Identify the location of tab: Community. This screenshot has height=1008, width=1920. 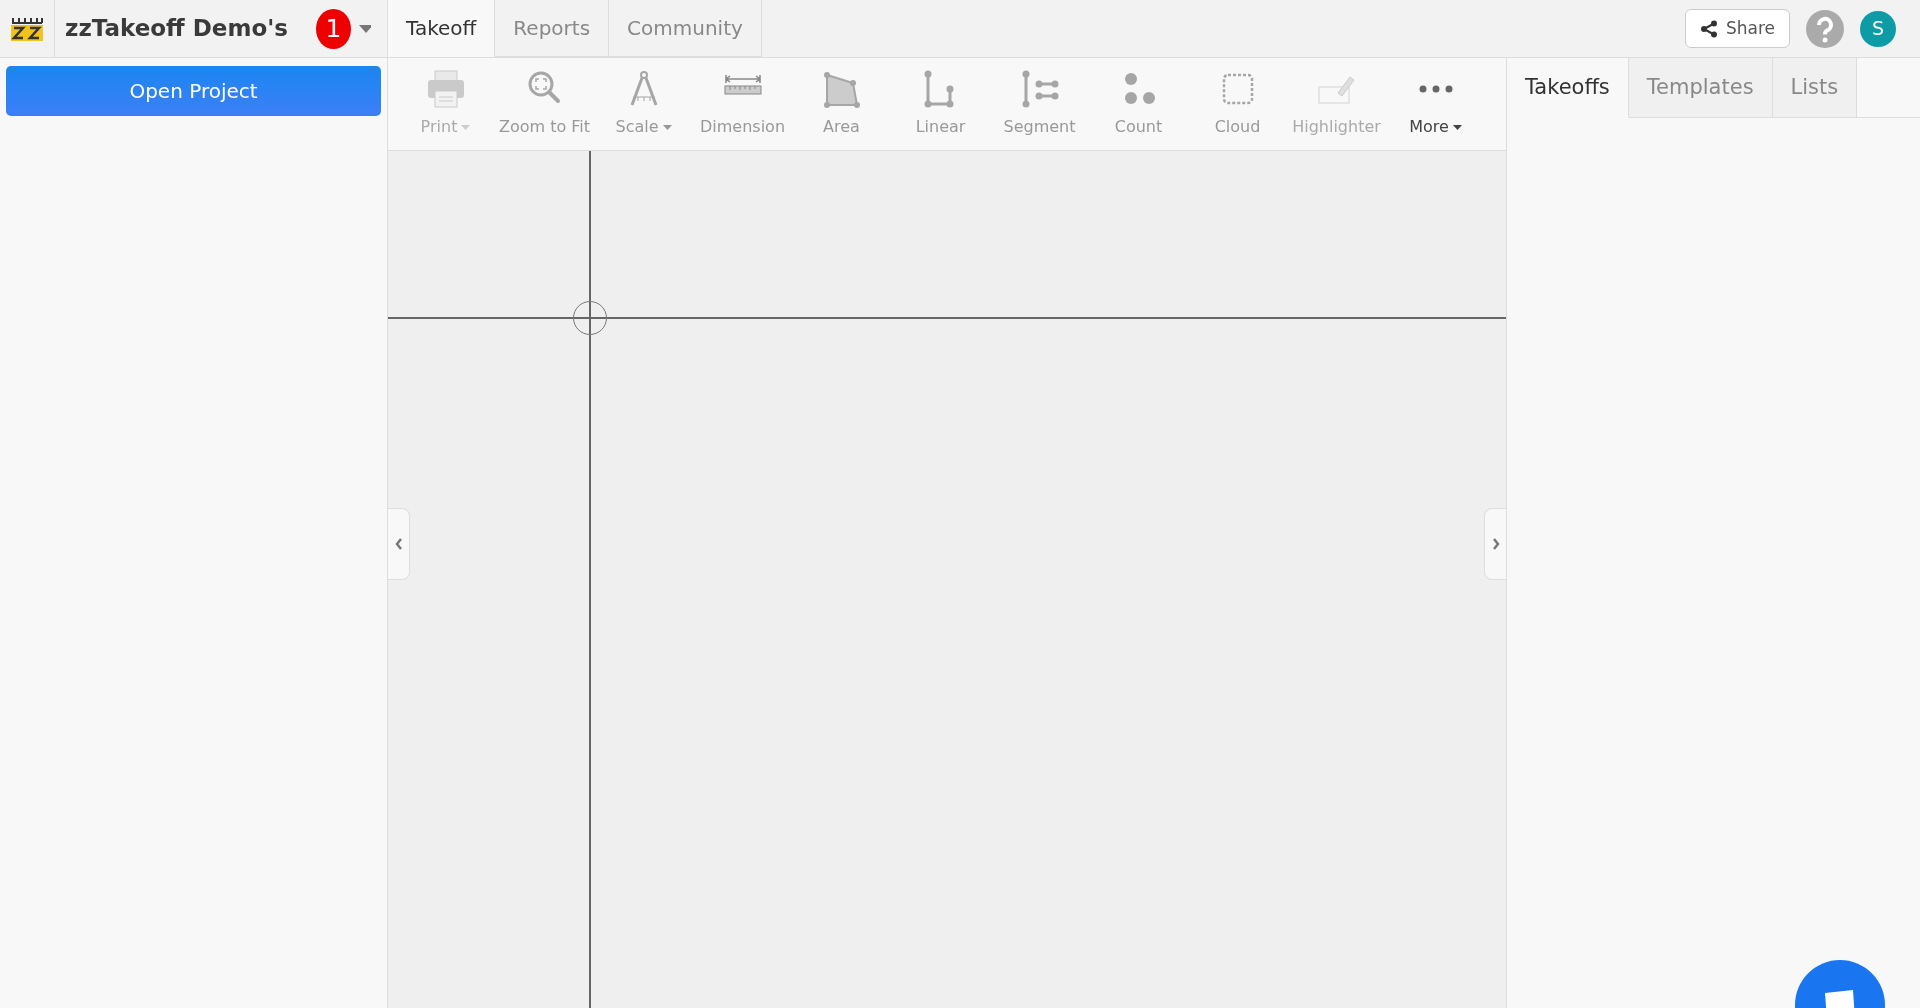
(685, 28).